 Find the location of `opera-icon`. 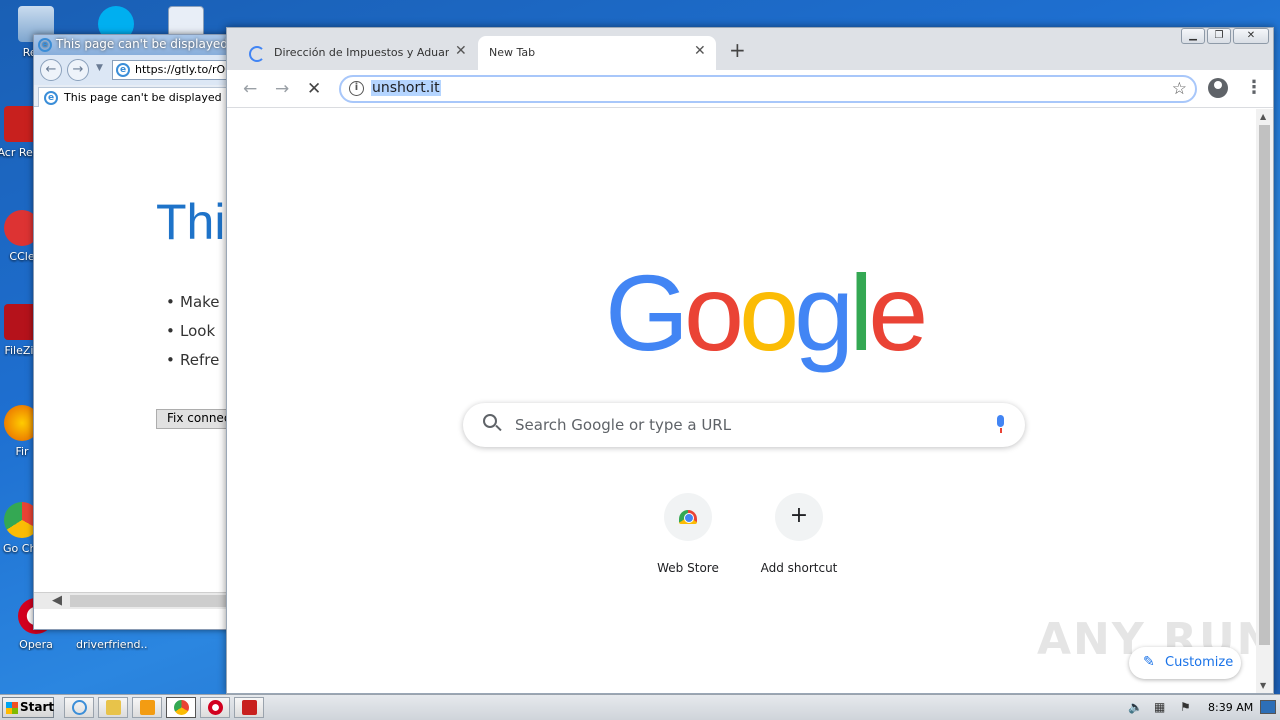

opera-icon is located at coordinates (215, 707).